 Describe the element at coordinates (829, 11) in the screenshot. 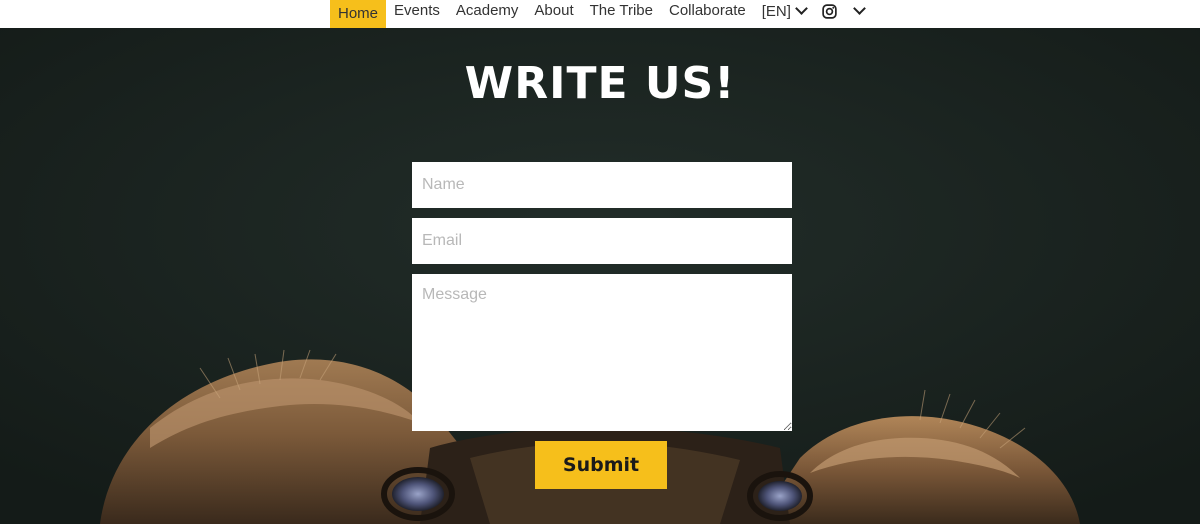

I see `instagram-icon` at that location.